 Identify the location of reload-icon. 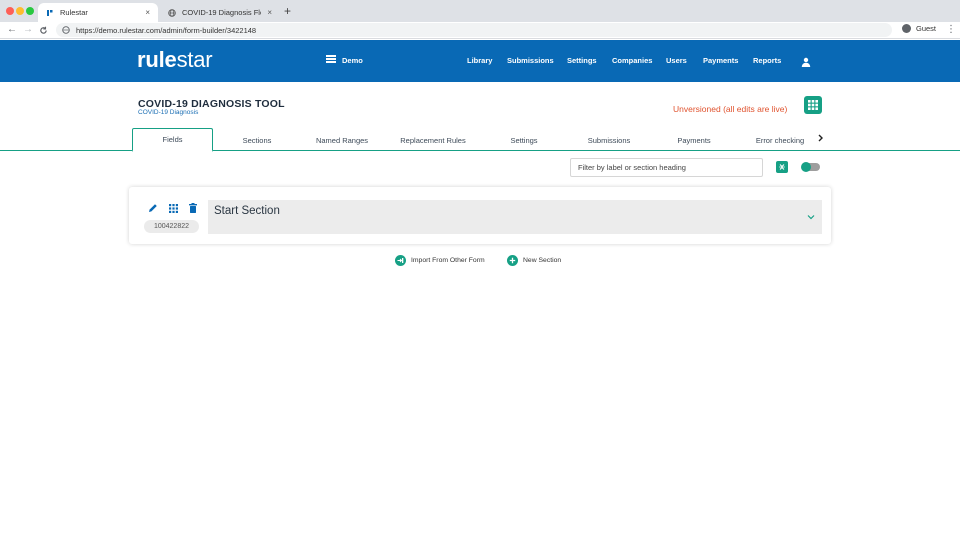
(43, 31).